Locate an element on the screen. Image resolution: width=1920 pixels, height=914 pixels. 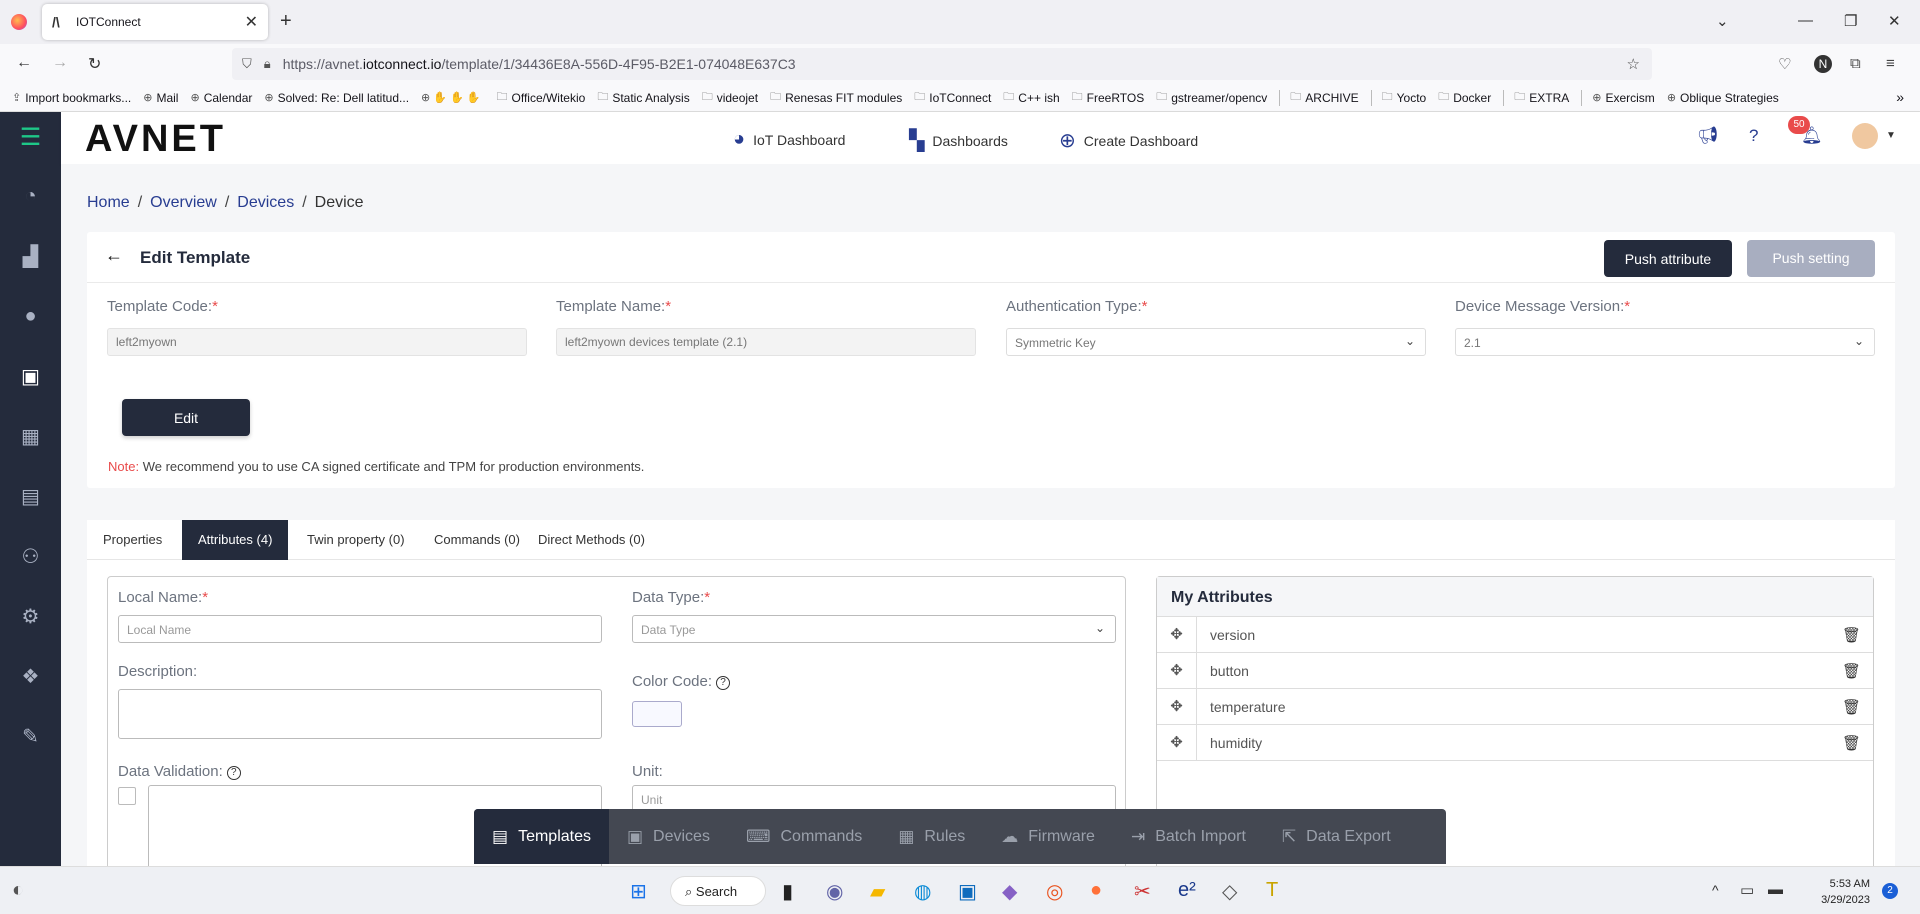
bookmark-renesas: 🗀︎ Renesas FIT modules is located at coordinates (836, 97).